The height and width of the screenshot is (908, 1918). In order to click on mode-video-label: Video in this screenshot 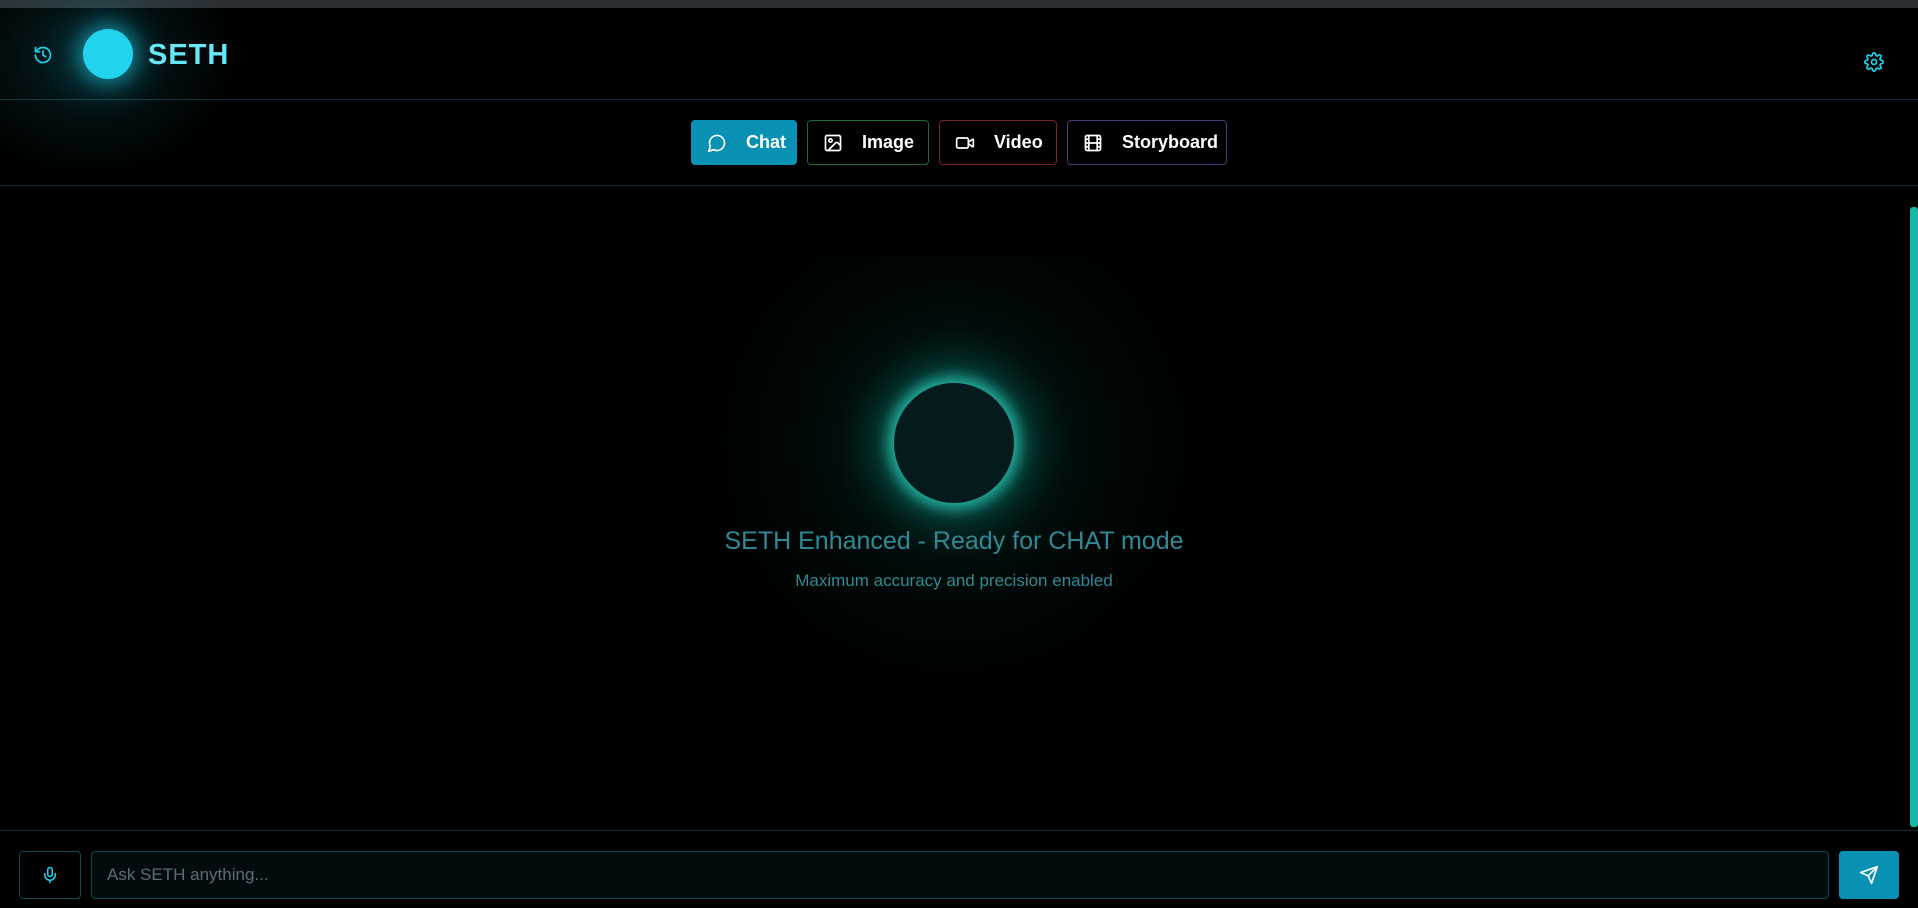, I will do `click(1018, 142)`.